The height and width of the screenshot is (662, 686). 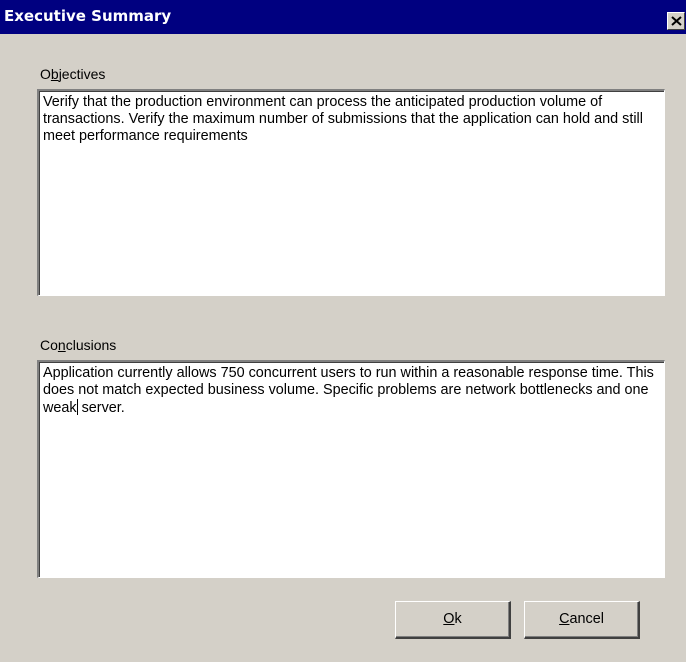 What do you see at coordinates (73, 74) in the screenshot?
I see `objectives-label: Objectives` at bounding box center [73, 74].